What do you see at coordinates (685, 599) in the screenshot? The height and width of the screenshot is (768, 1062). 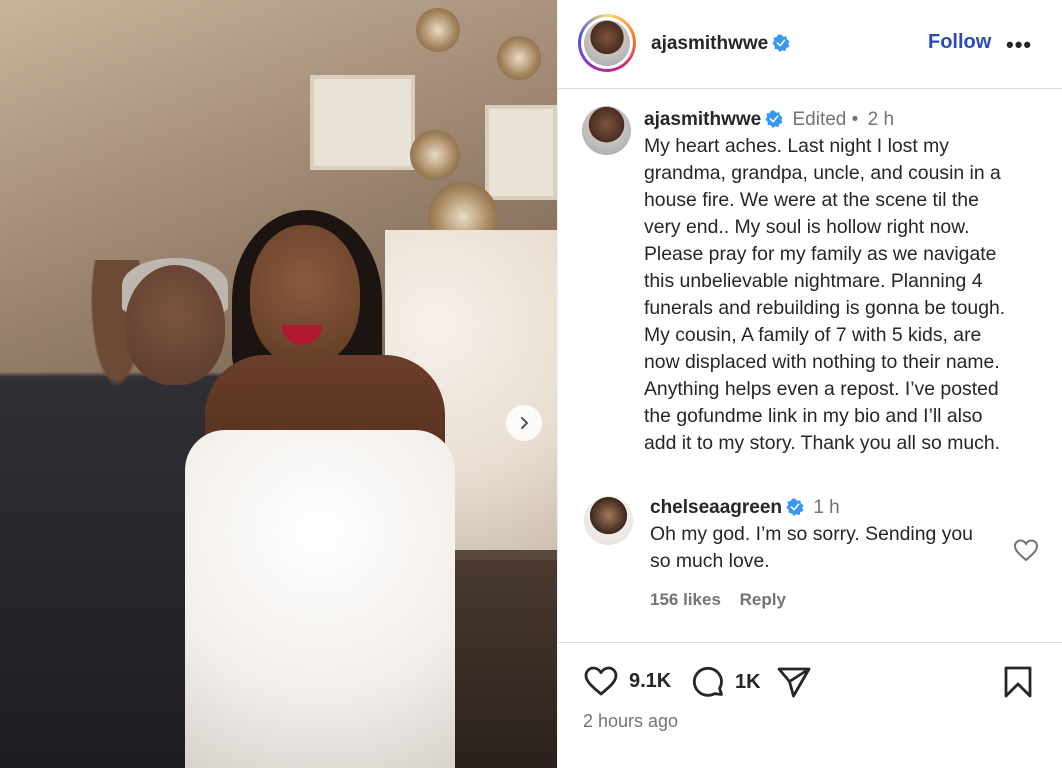 I see `comment-likes-count: 156 likes` at bounding box center [685, 599].